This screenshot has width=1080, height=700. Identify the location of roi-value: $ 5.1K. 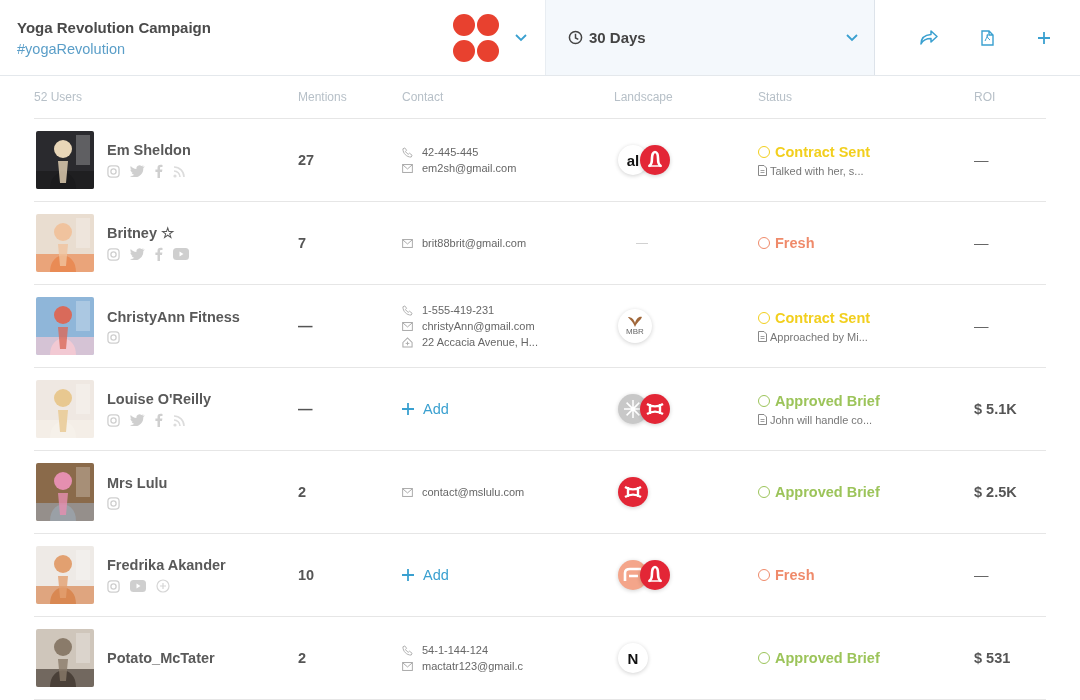
(995, 409).